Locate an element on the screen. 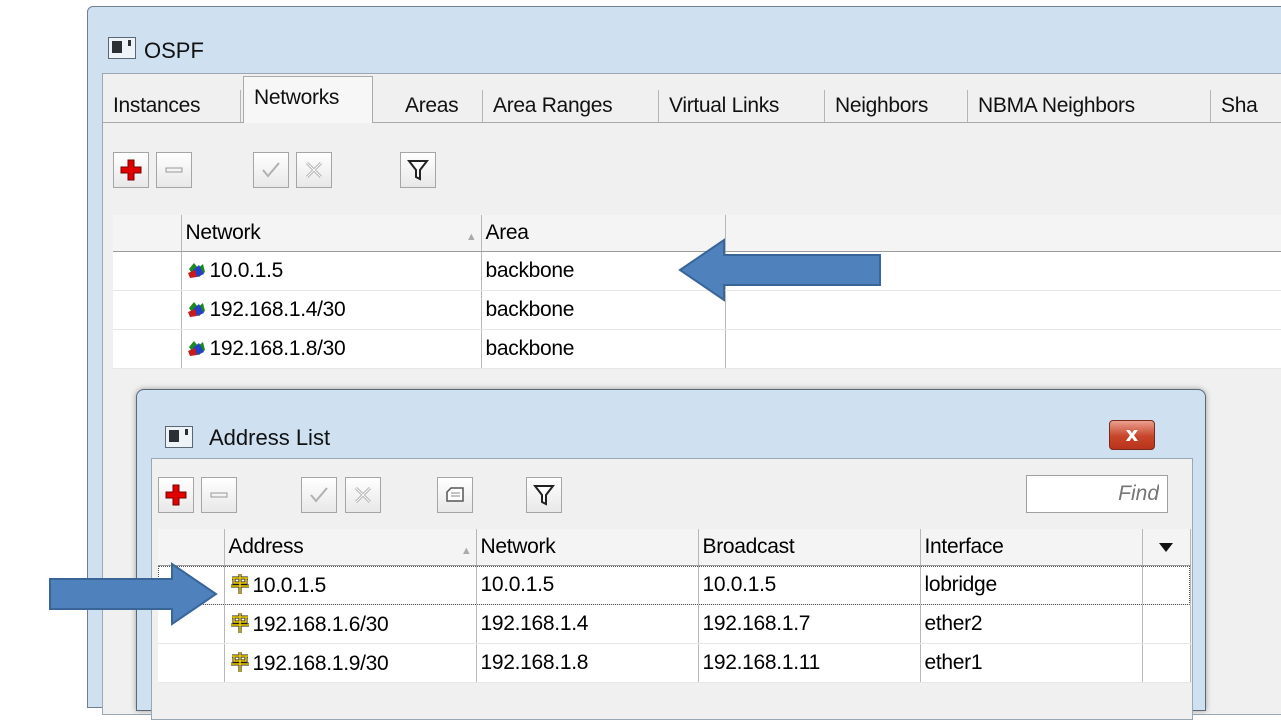  table-header-row: Address ▲ Network Broadcast Interface is located at coordinates (674, 547).